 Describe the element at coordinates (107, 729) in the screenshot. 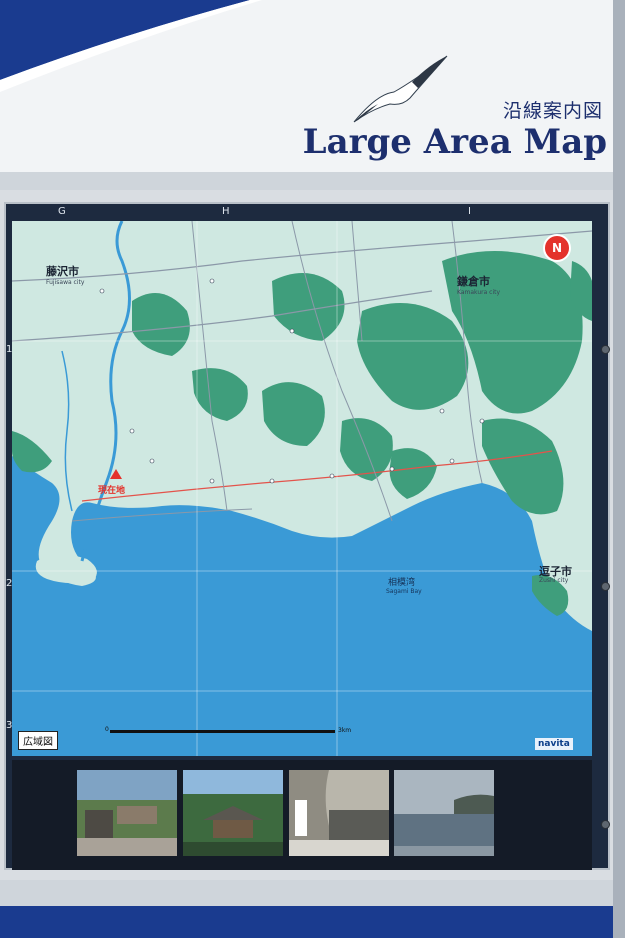

I see `scale-start: 0` at that location.